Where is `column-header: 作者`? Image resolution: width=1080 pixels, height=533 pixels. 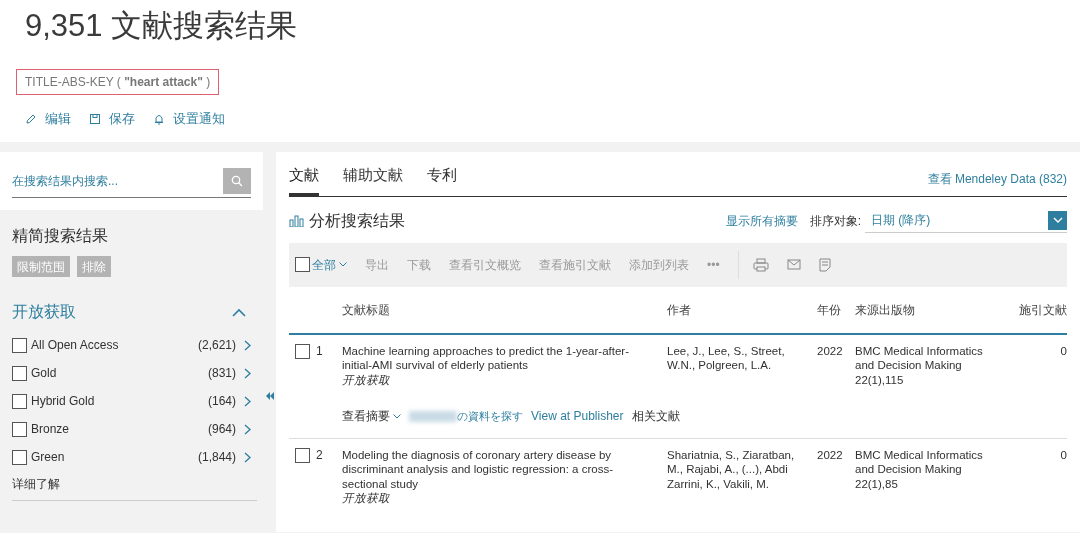
column-header: 作者 is located at coordinates (742, 309).